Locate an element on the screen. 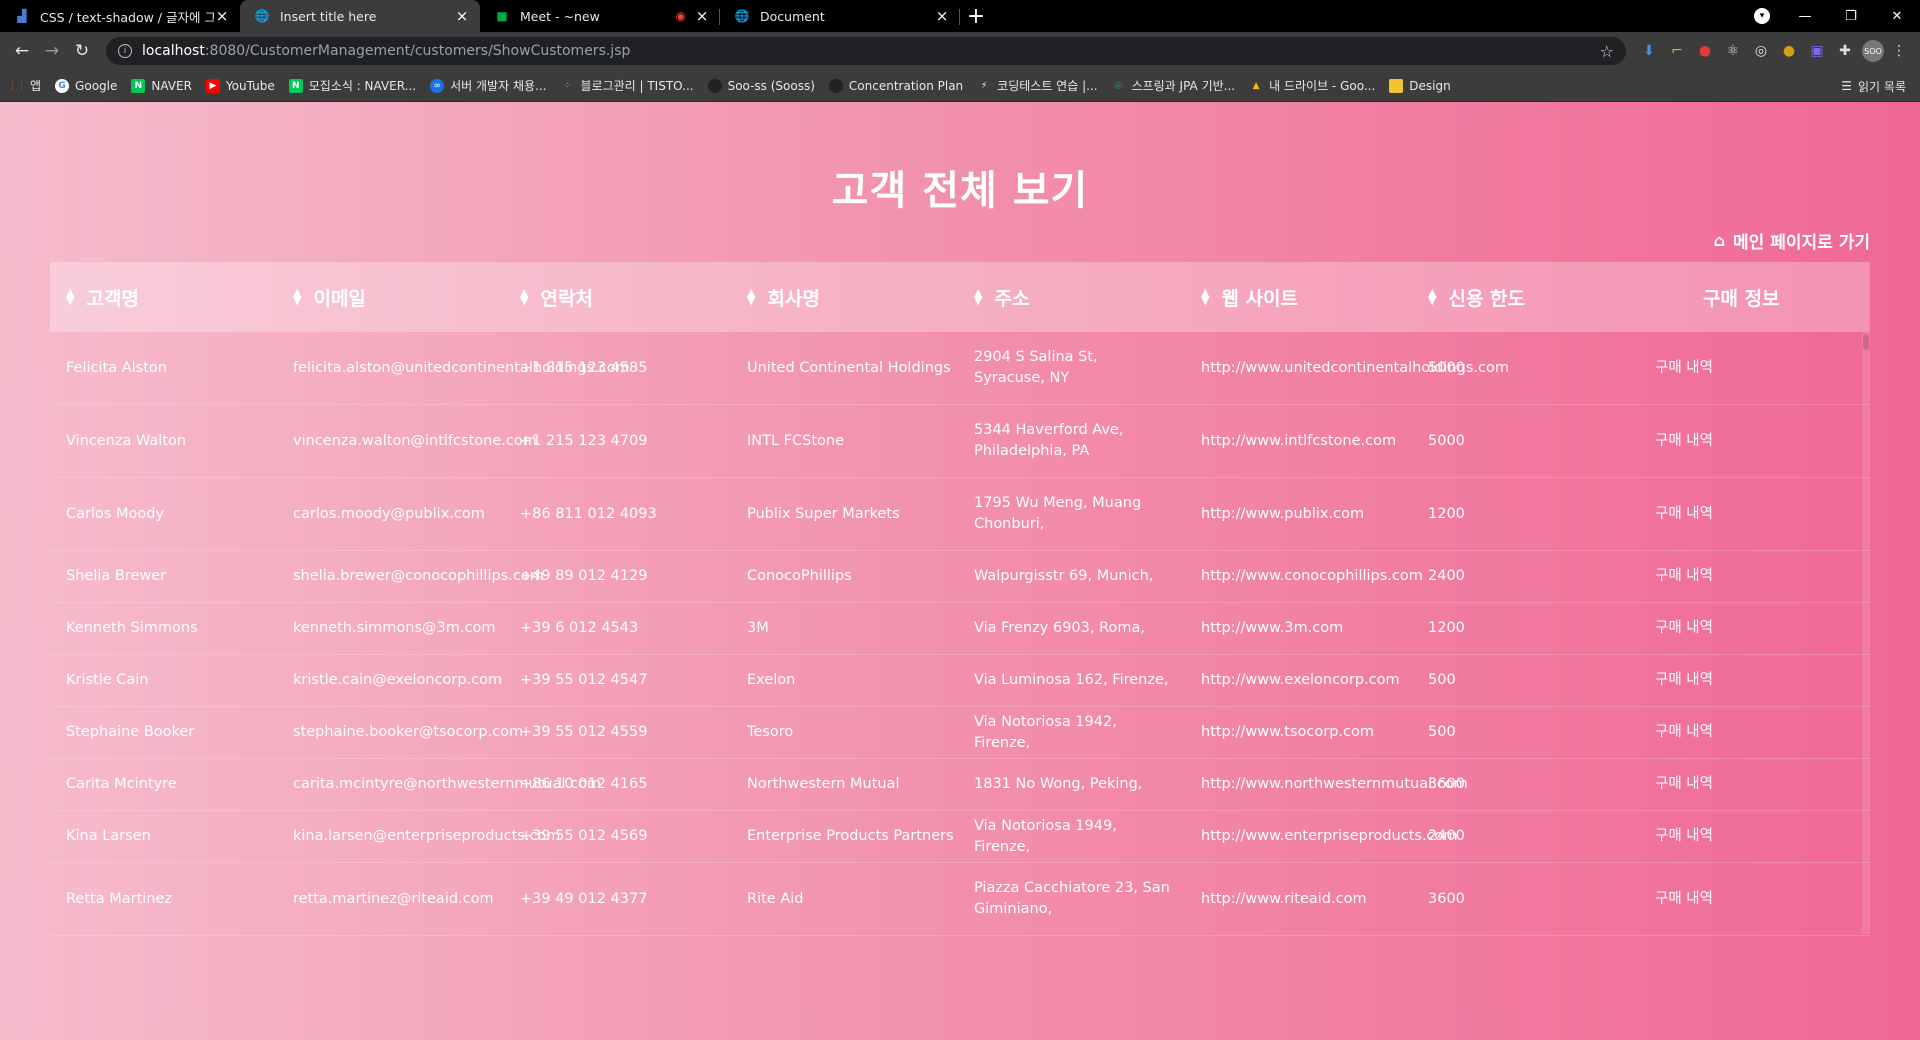  column-header-name: ▲ ▼ 고객명 is located at coordinates (163, 297).